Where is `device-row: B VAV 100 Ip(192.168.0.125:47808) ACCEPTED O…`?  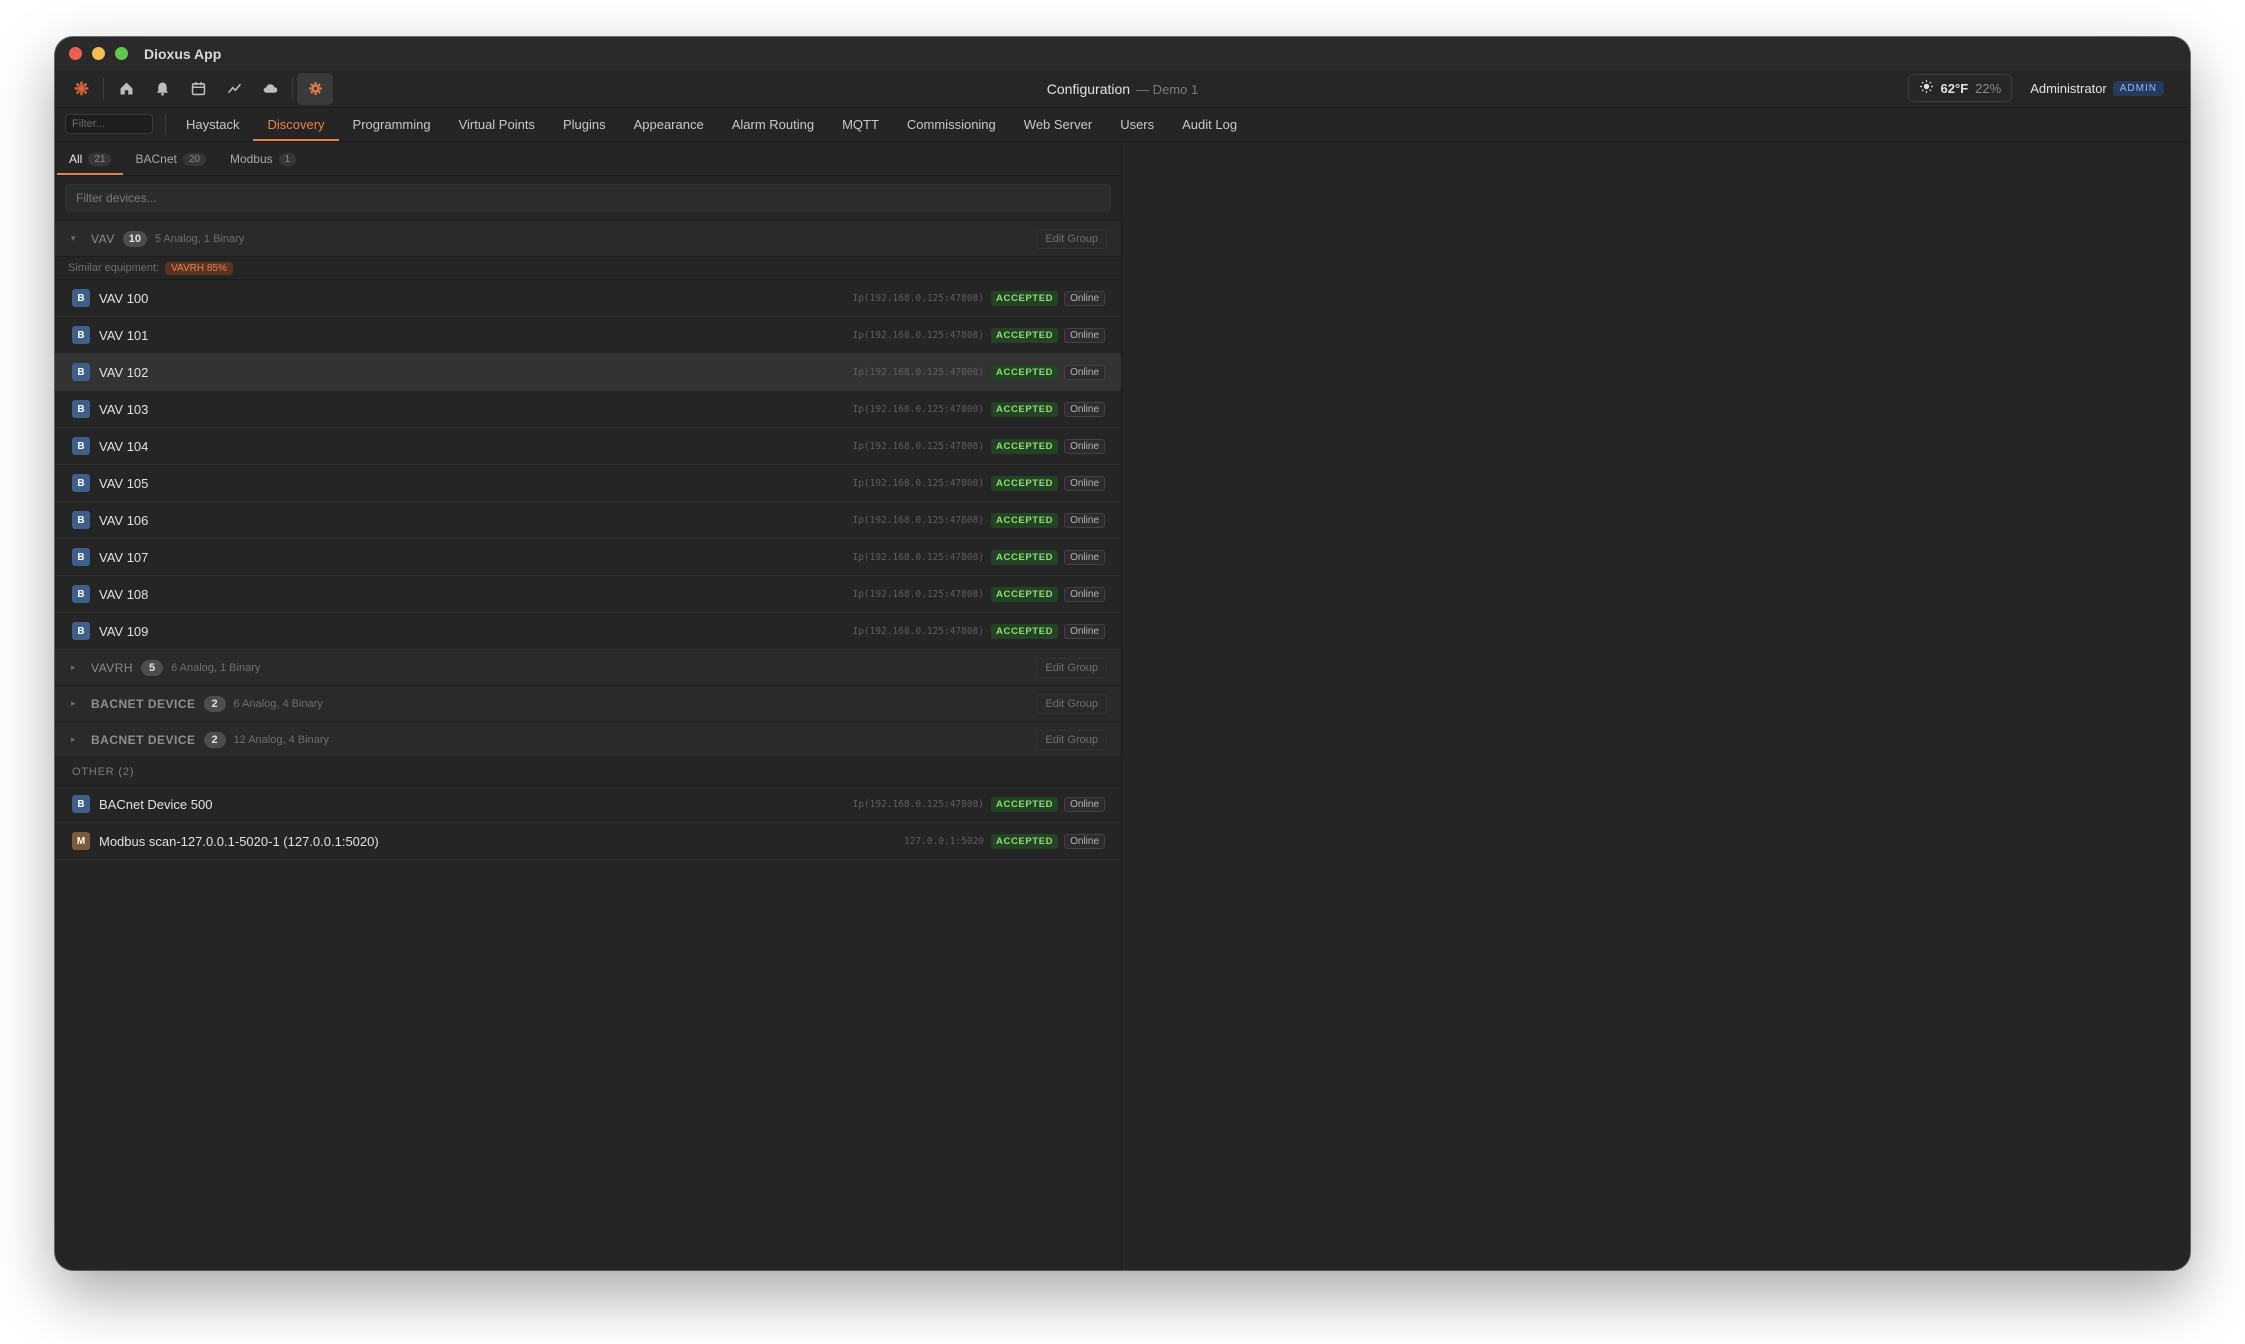
device-row: B VAV 100 Ip(192.168.0.125:47808) ACCEPTED O… is located at coordinates (588, 298).